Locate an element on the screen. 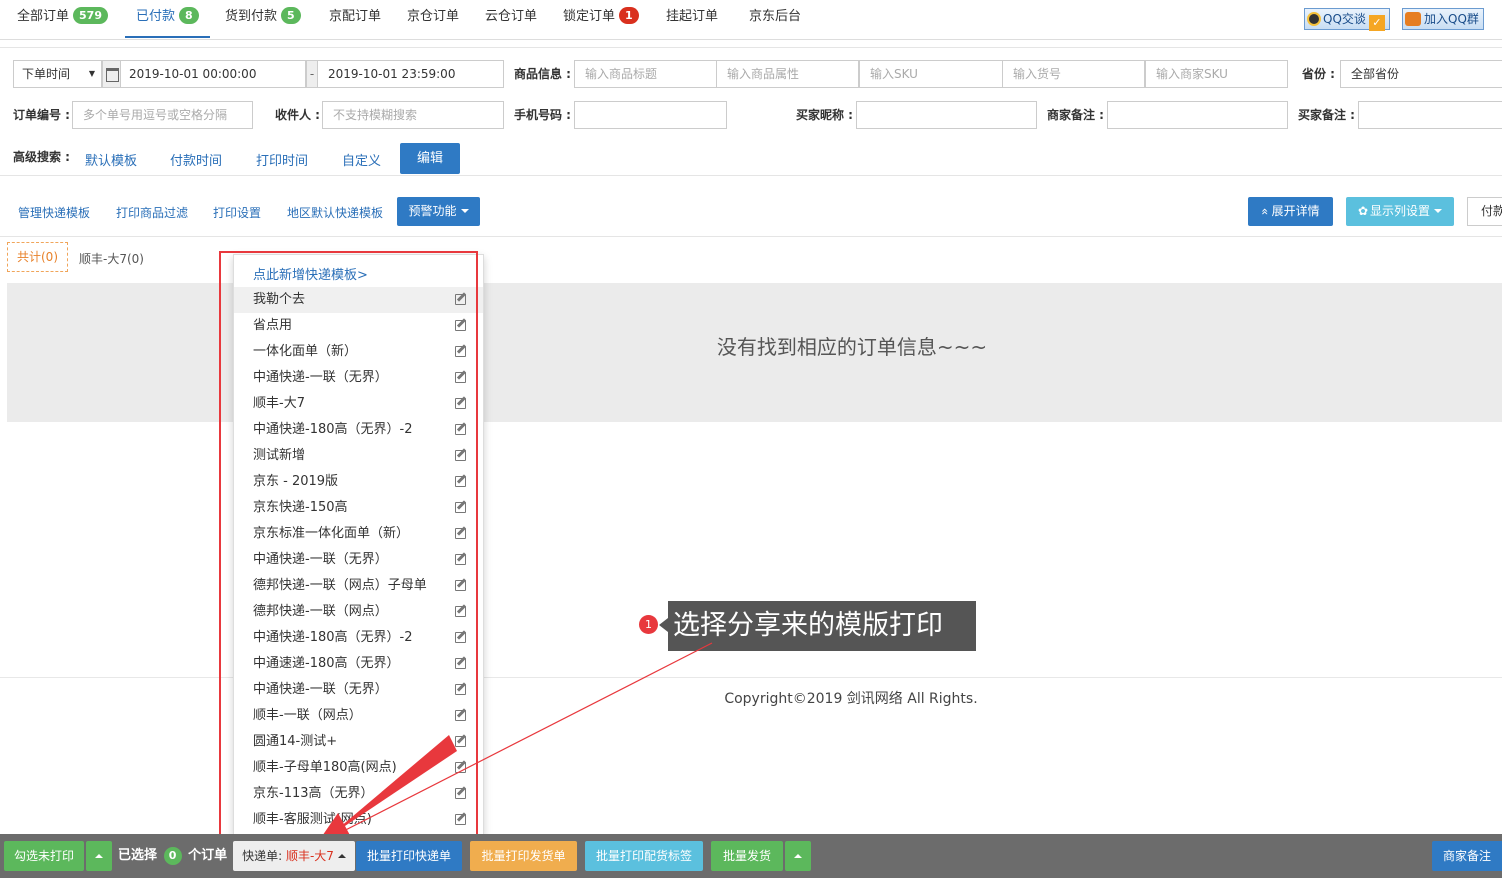 This screenshot has width=1502, height=878. buyer-nick-label: 买家昵称 : is located at coordinates (824, 115).